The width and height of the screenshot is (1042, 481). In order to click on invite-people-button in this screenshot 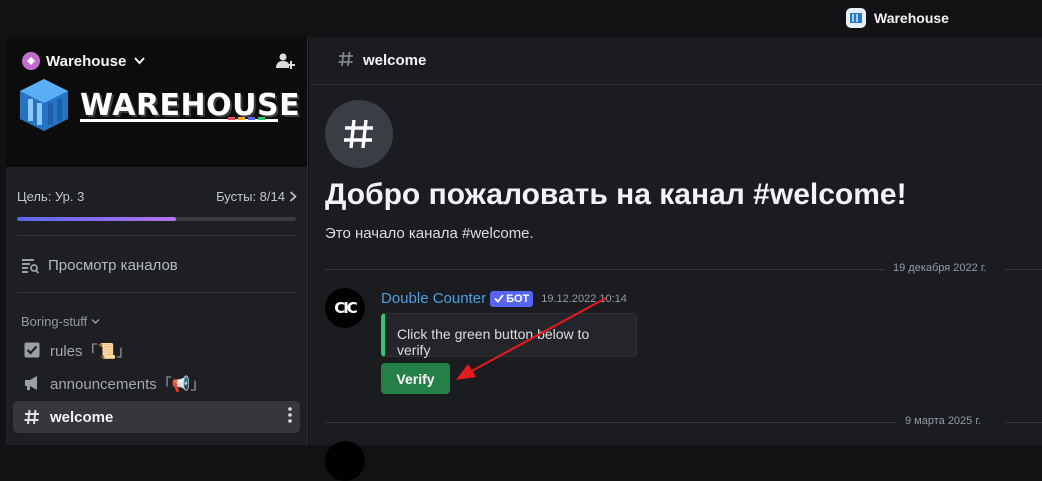, I will do `click(285, 61)`.